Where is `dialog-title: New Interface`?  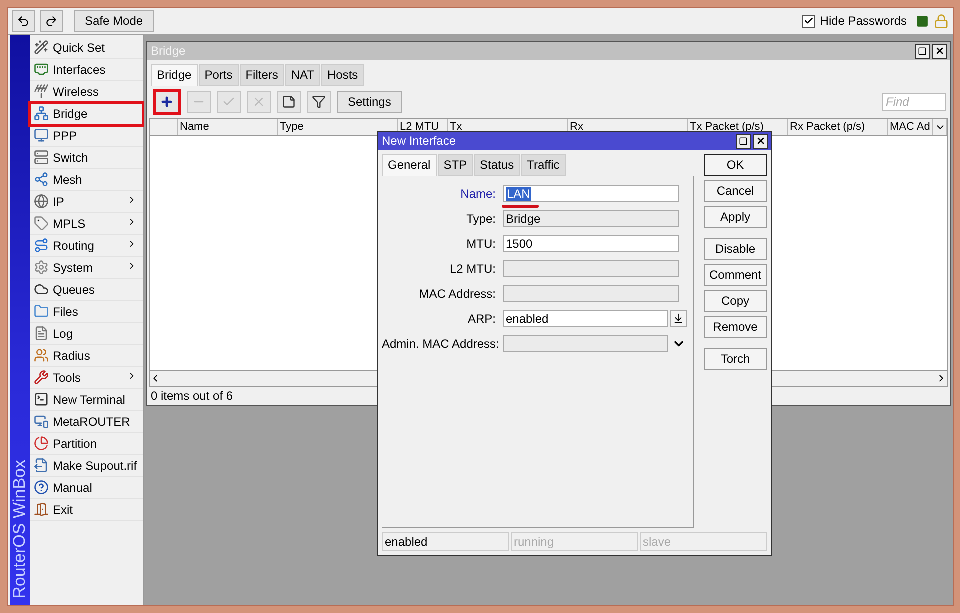
dialog-title: New Interface is located at coordinates (420, 141).